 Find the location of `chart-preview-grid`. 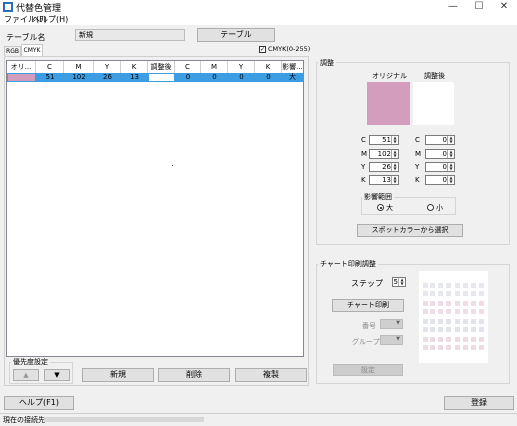

chart-preview-grid is located at coordinates (453, 316).